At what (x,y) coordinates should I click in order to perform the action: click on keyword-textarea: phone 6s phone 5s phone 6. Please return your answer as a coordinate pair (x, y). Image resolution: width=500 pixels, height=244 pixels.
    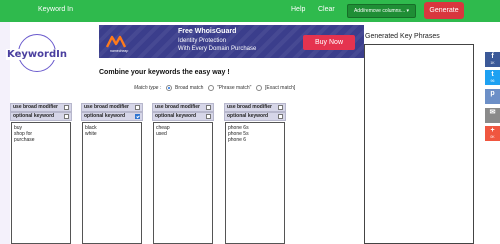
    Looking at the image, I should click on (255, 183).